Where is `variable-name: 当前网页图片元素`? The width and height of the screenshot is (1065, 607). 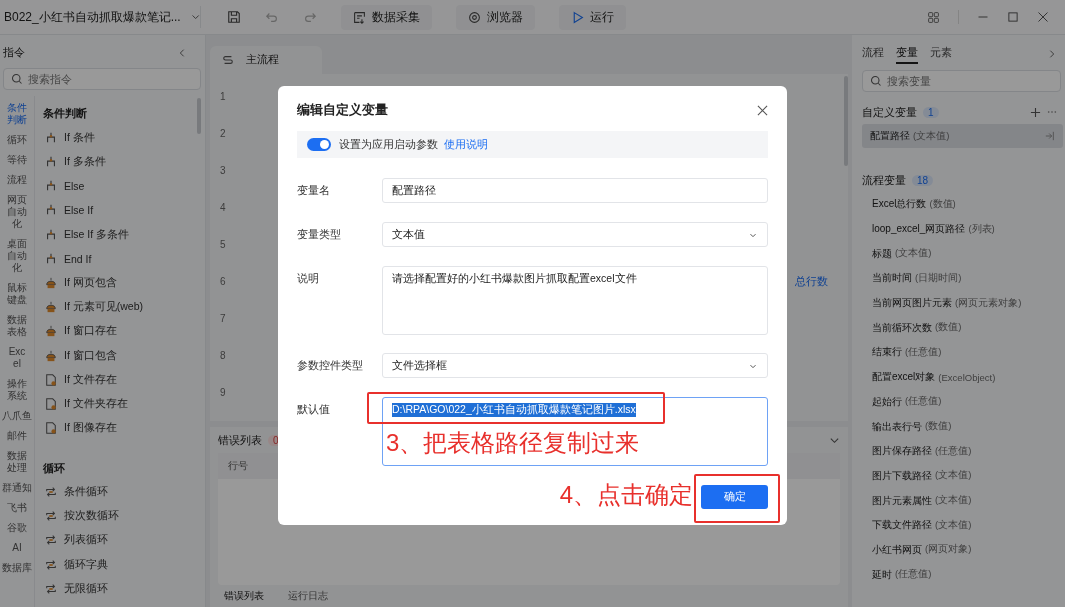 variable-name: 当前网页图片元素 is located at coordinates (912, 303).